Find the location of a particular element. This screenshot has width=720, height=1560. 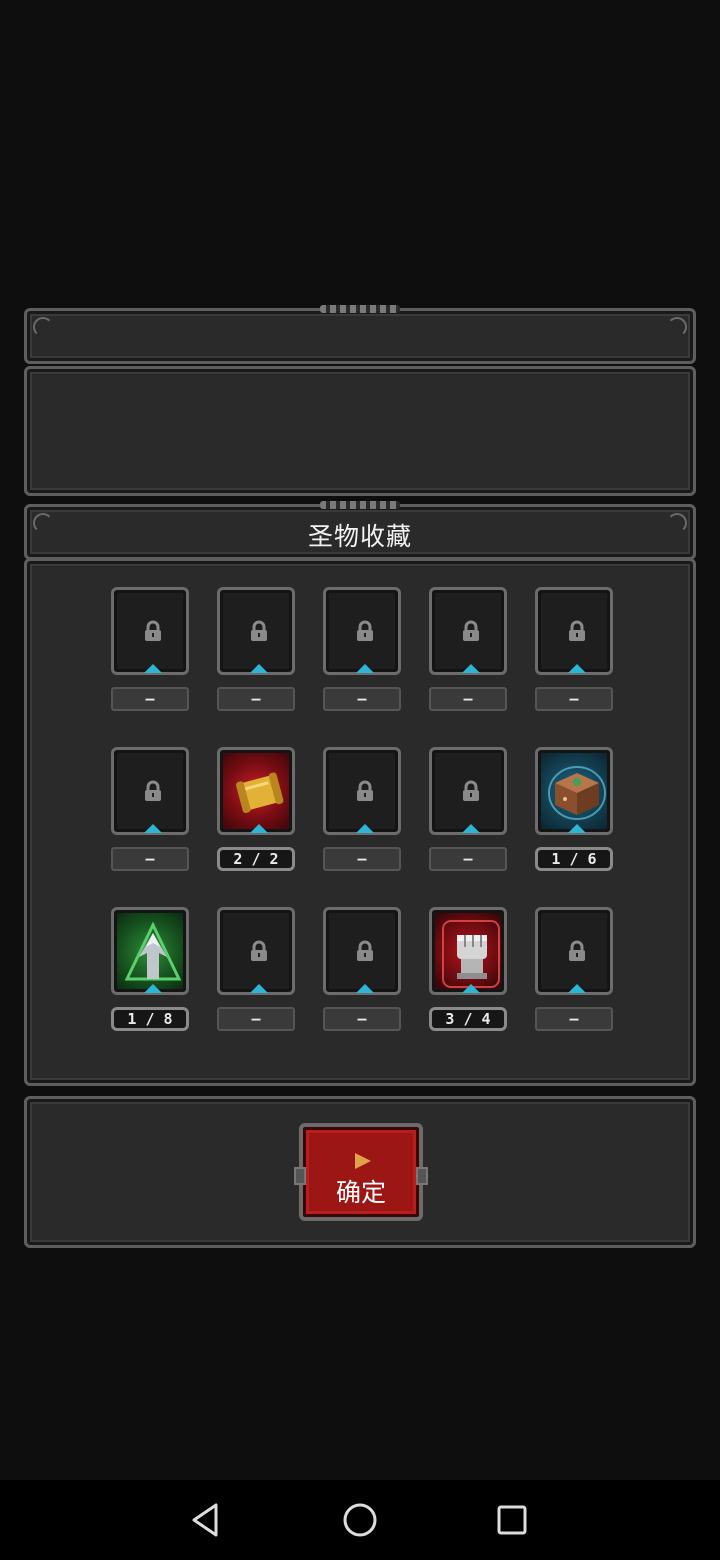

home-icon is located at coordinates (360, 1520).